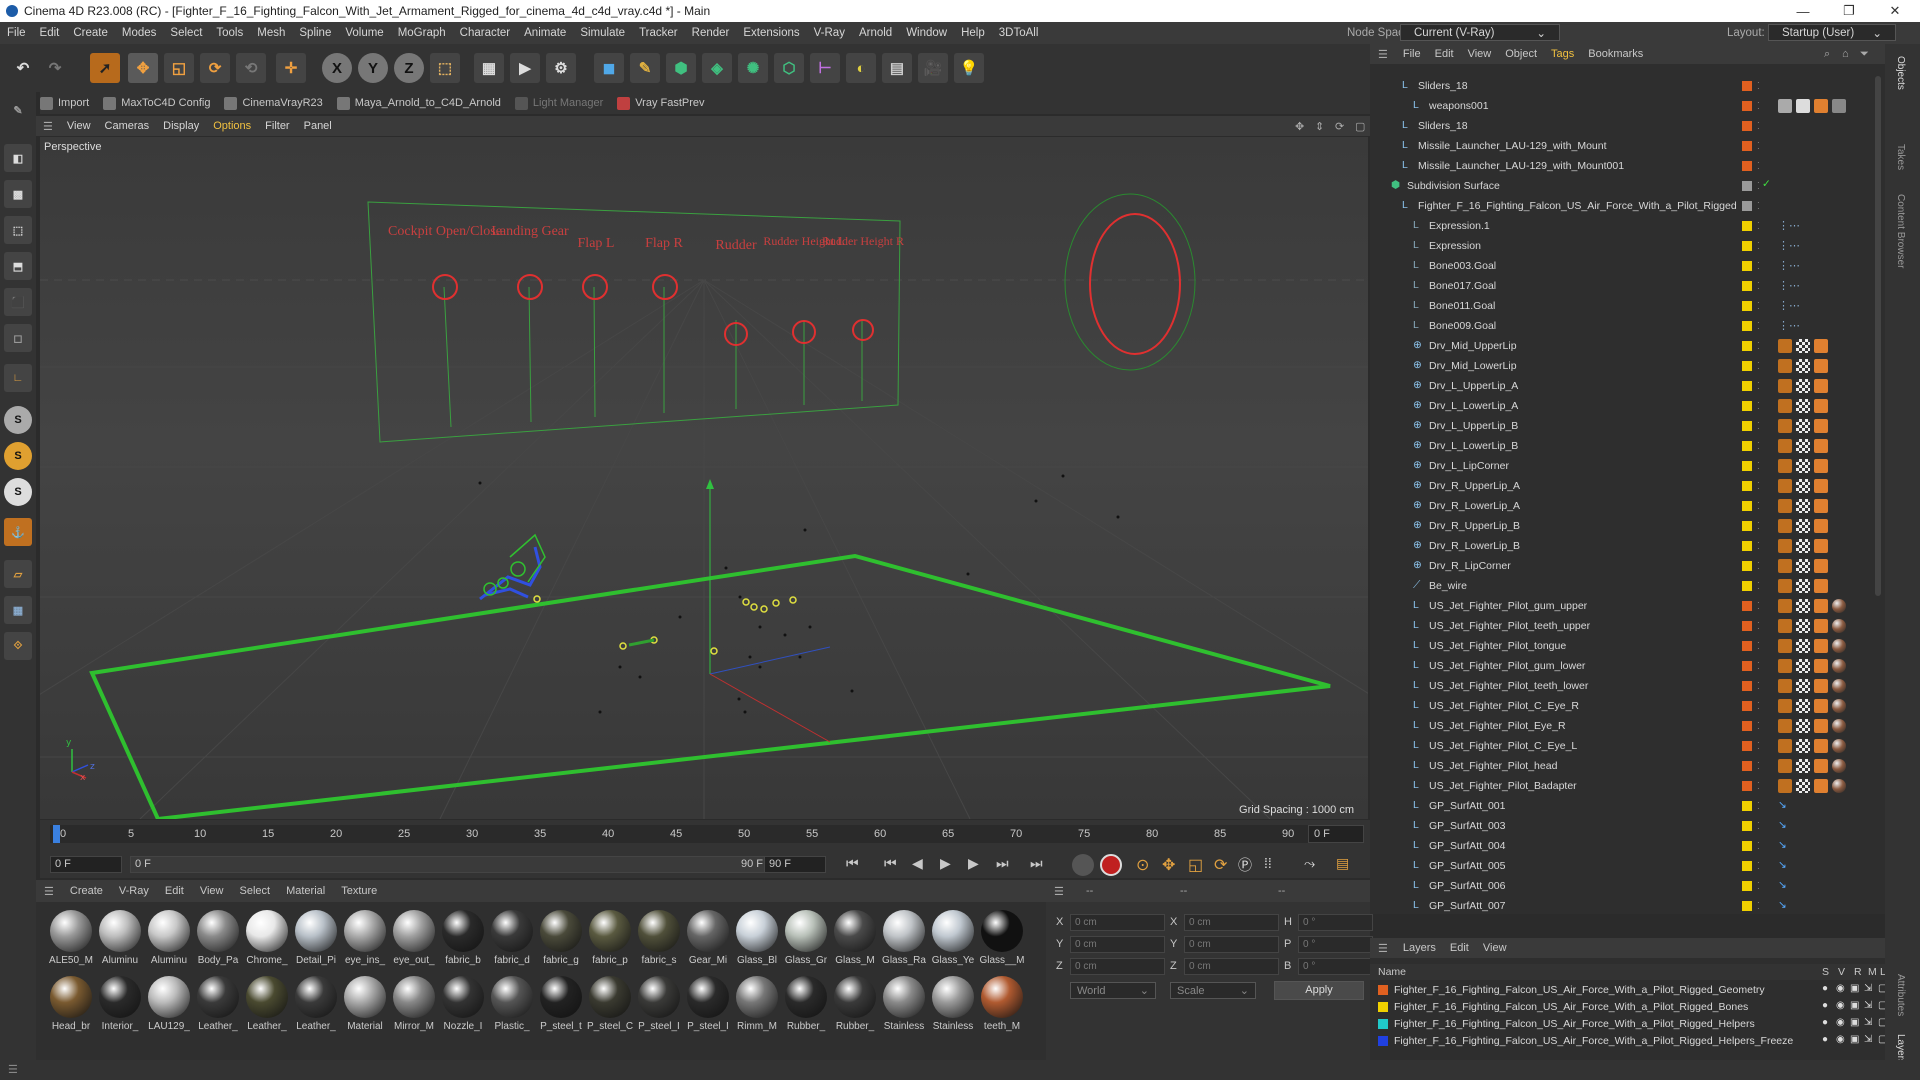 This screenshot has width=1920, height=1080. I want to click on preview-range-slider: 0 F 90 F, so click(450, 864).